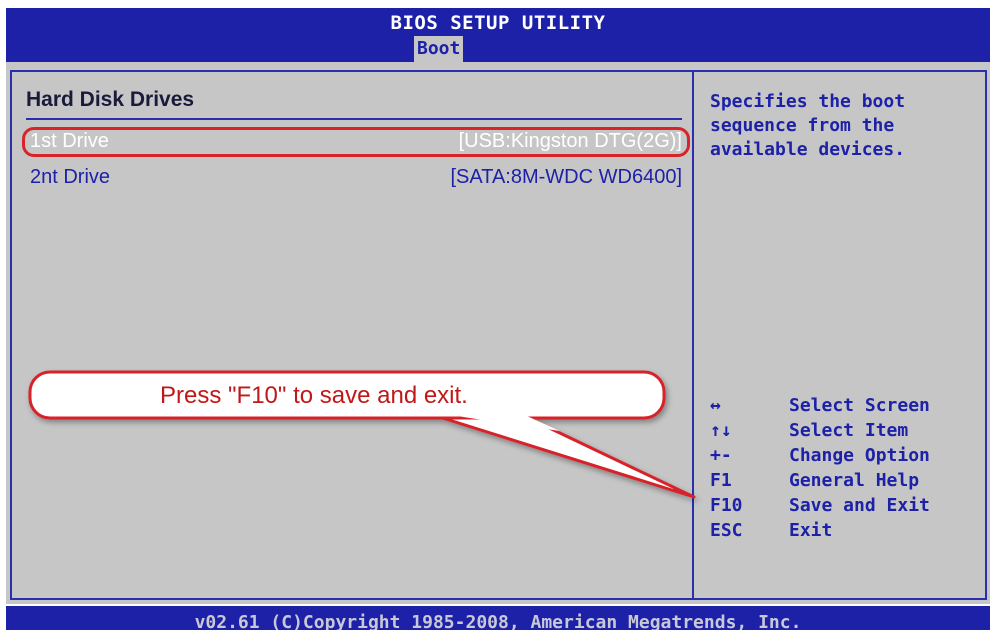 The image size is (995, 630). Describe the element at coordinates (314, 395) in the screenshot. I see `callout-text: Press "F10" to save and exit.` at that location.